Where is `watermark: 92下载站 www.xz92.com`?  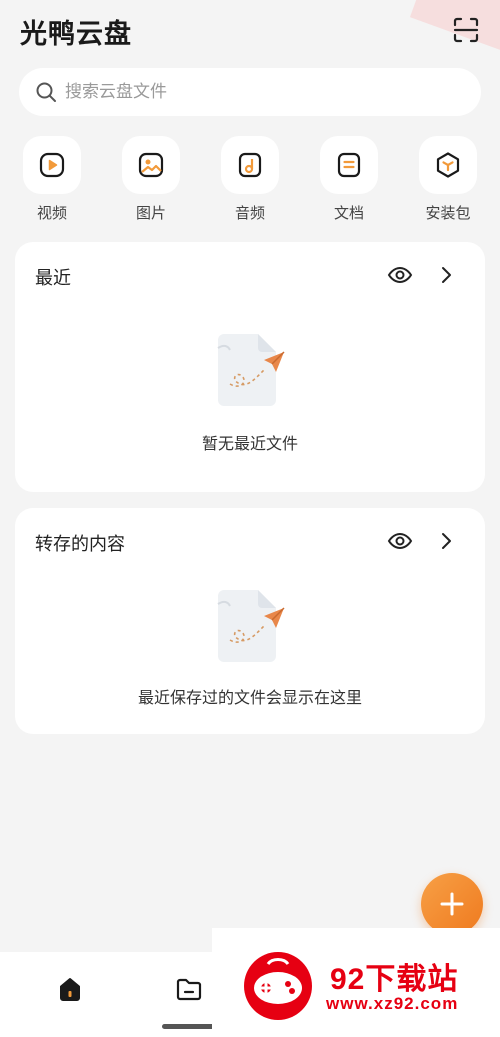 watermark: 92下载站 www.xz92.com is located at coordinates (356, 982).